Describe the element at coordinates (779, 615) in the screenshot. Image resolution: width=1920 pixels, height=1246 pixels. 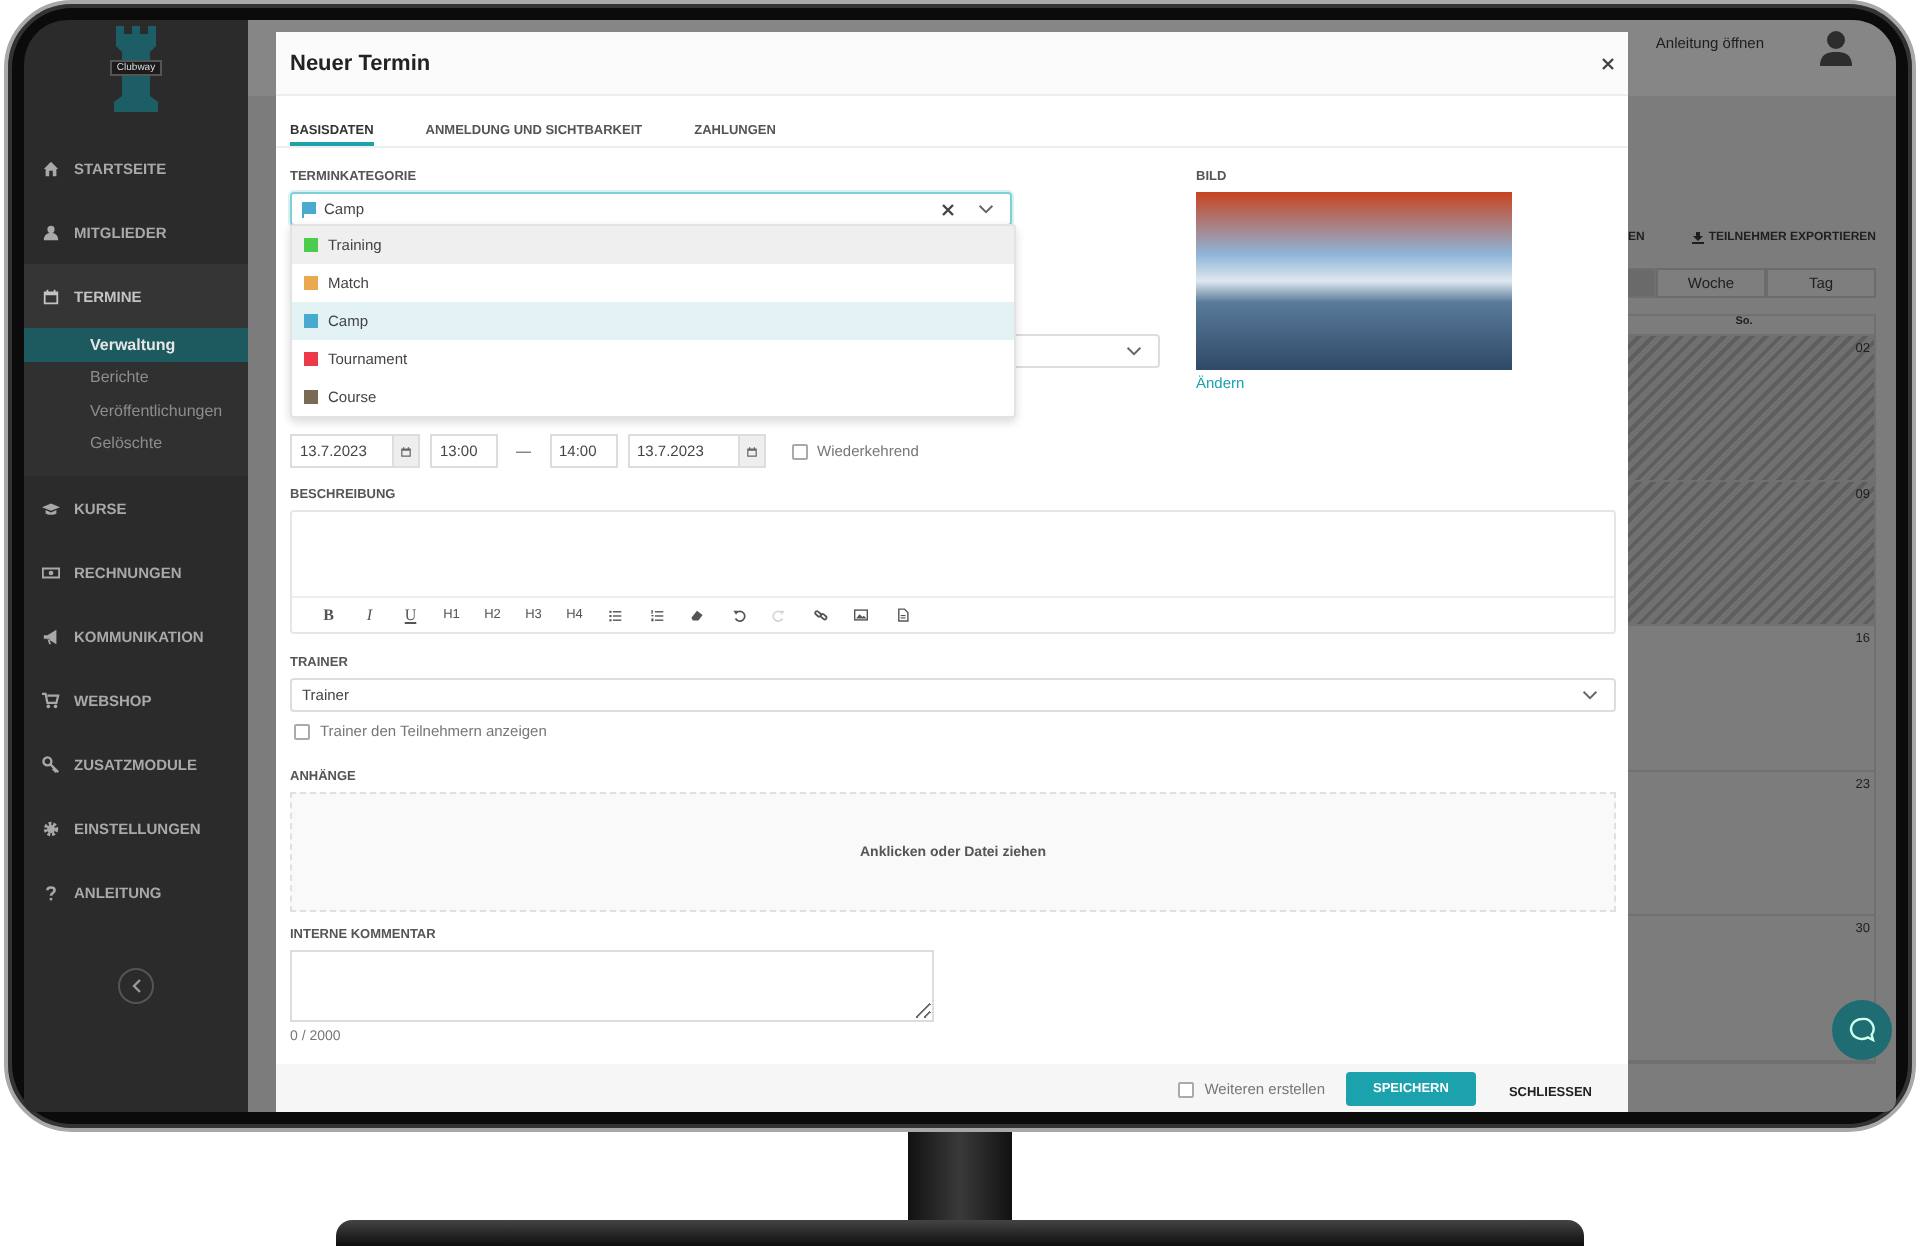
I see `redo-icon` at that location.